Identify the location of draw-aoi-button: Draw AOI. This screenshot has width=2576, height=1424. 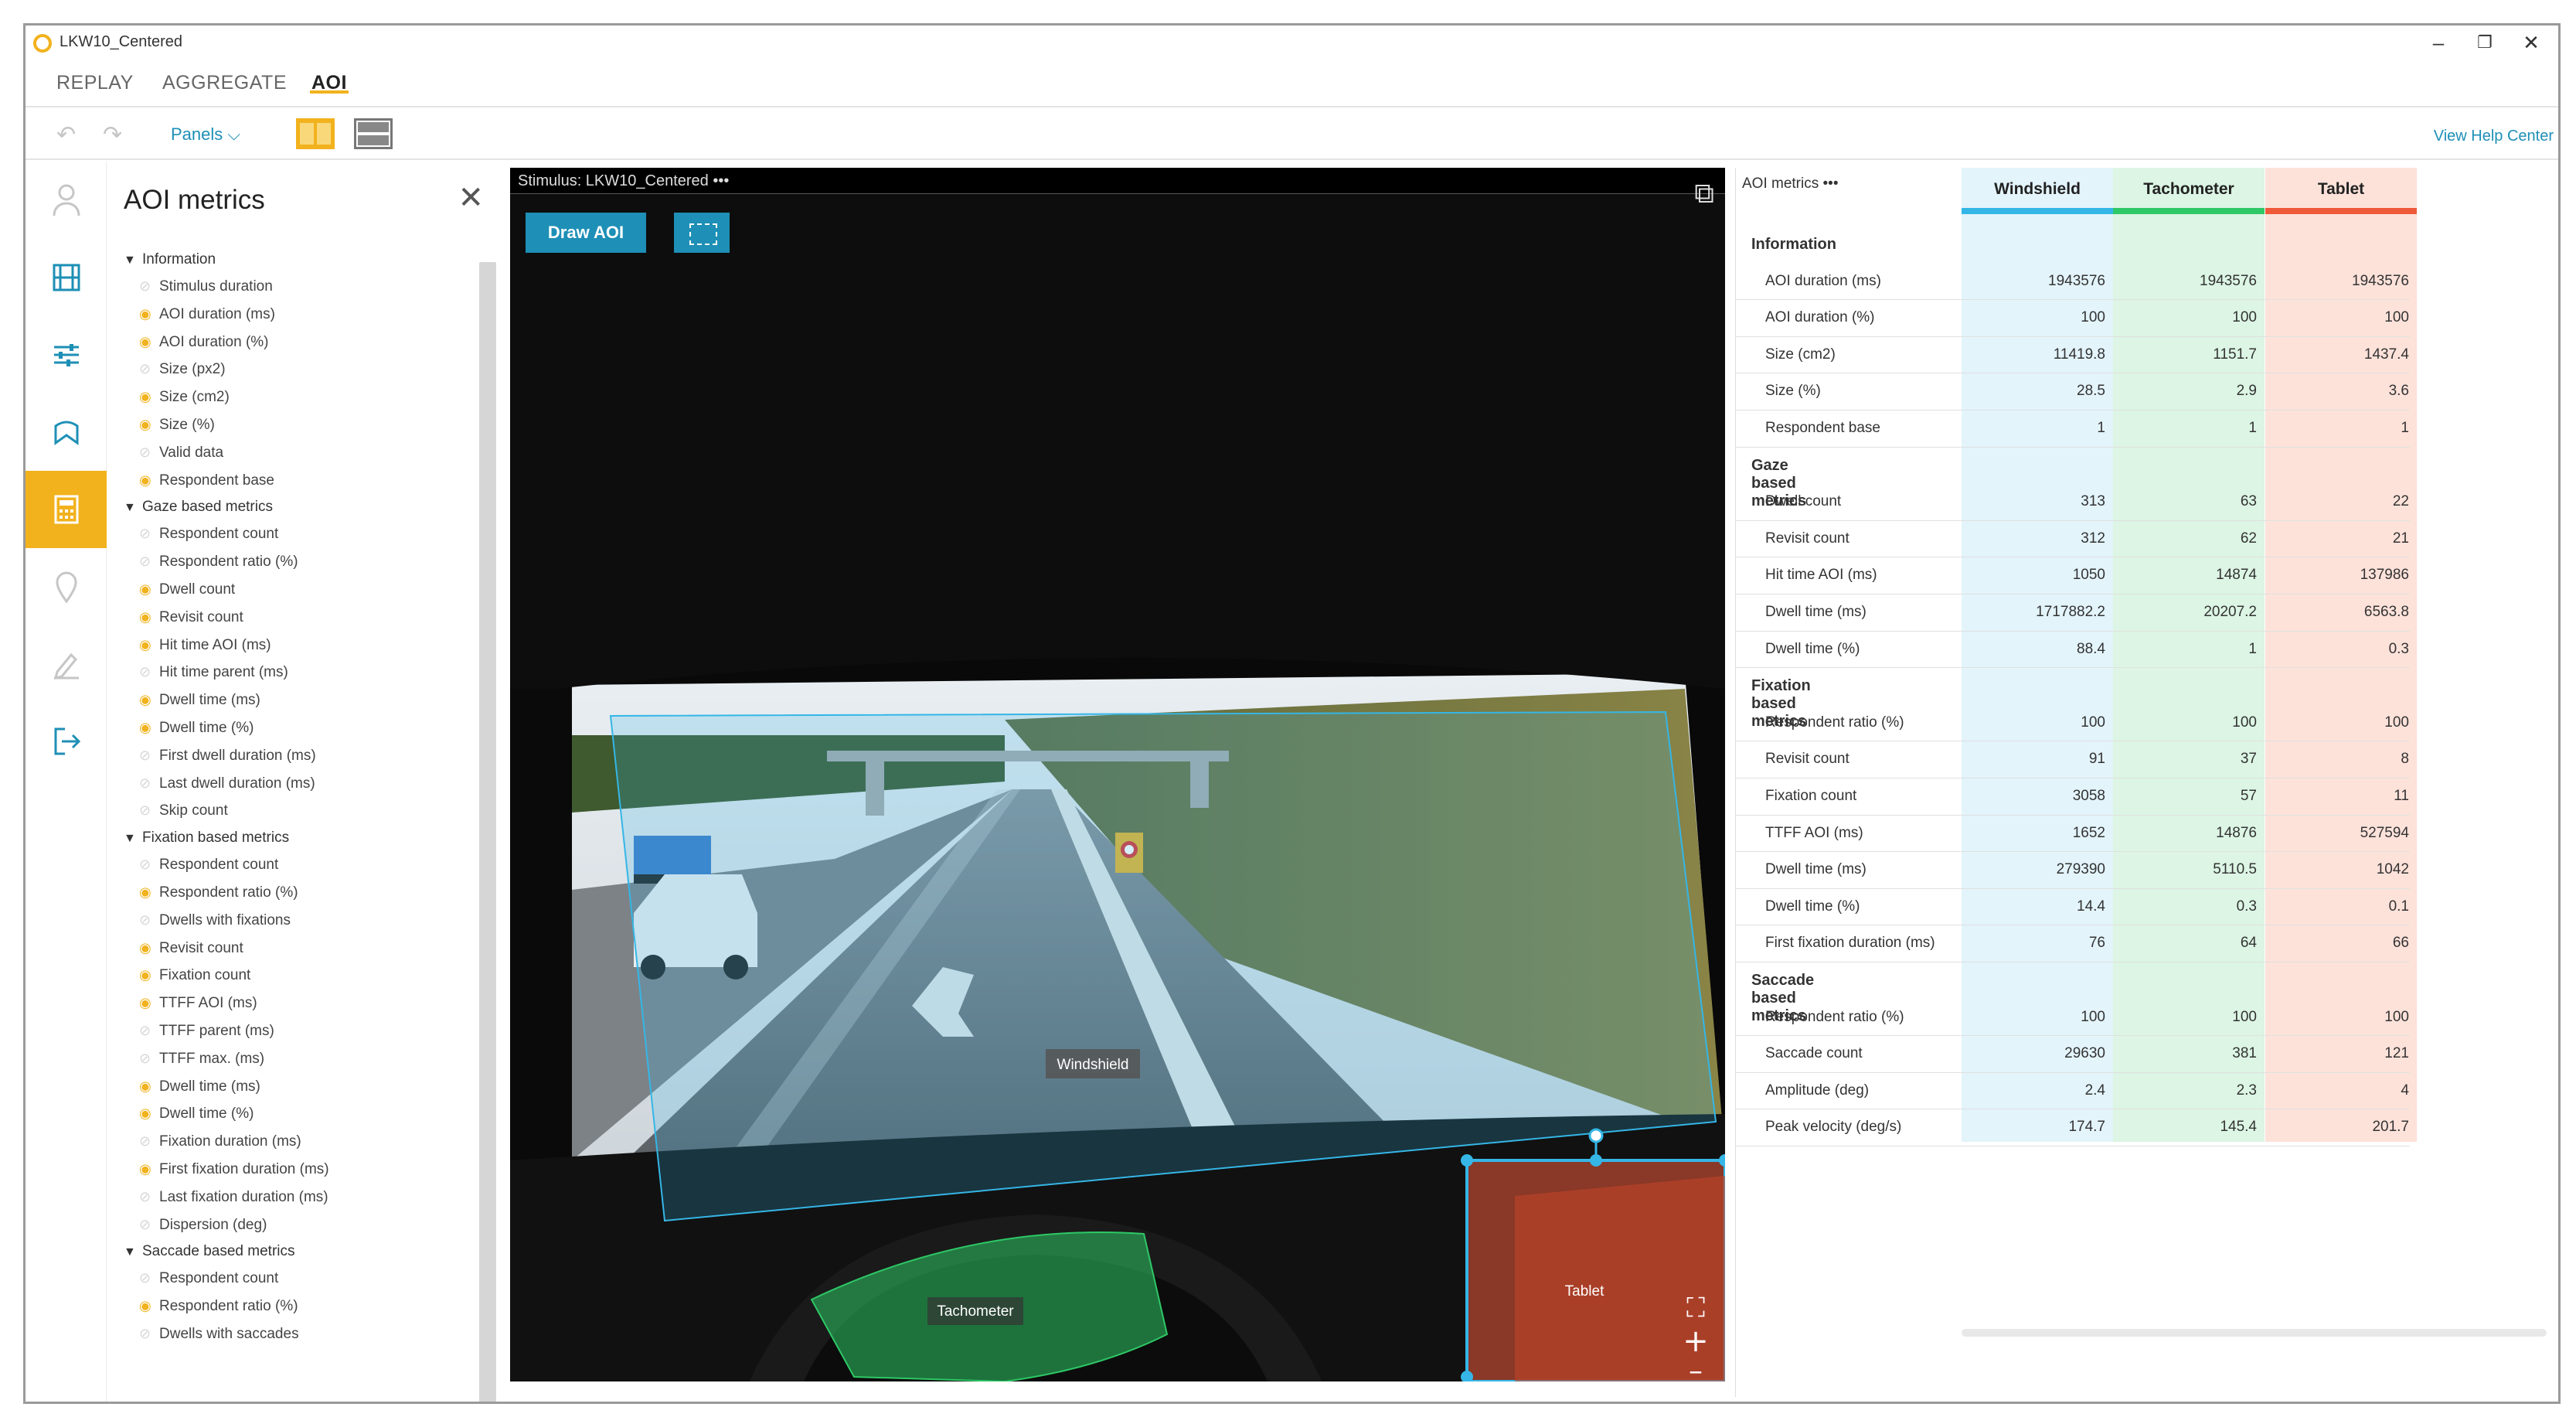
(586, 233).